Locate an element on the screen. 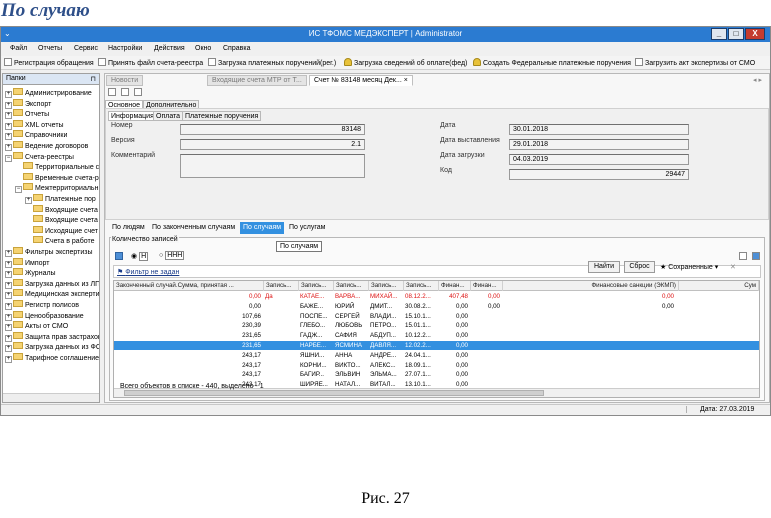 Image resolution: width=771 pixels, height=518 pixels. load-date-field: 04.03.2019 is located at coordinates (599, 159).